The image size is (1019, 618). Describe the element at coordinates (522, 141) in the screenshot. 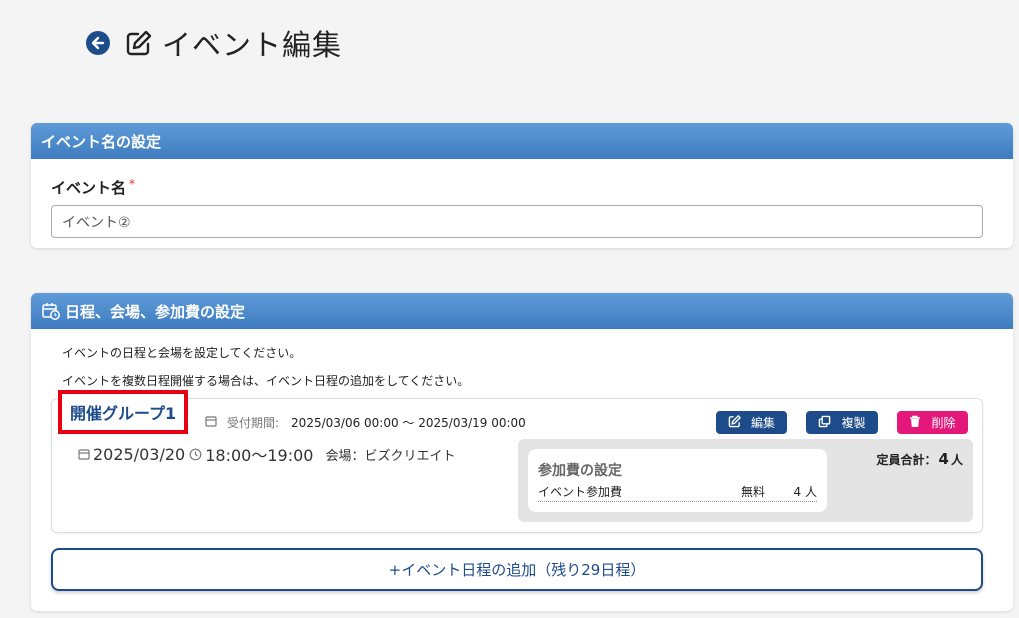

I see `section-header: イベント名の設定` at that location.